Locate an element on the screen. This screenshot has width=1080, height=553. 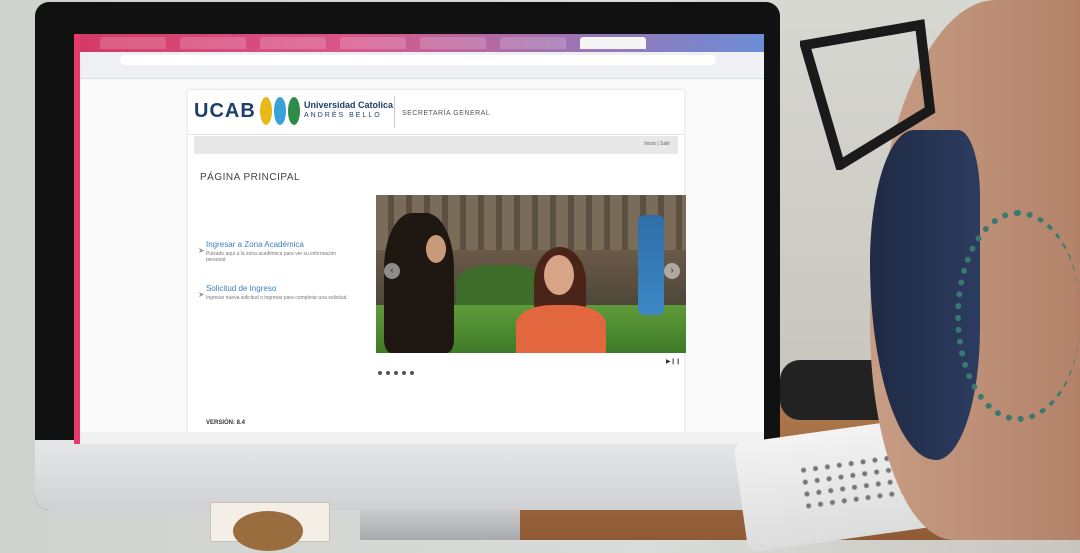
image-slider: ‹ › is located at coordinates (531, 274).